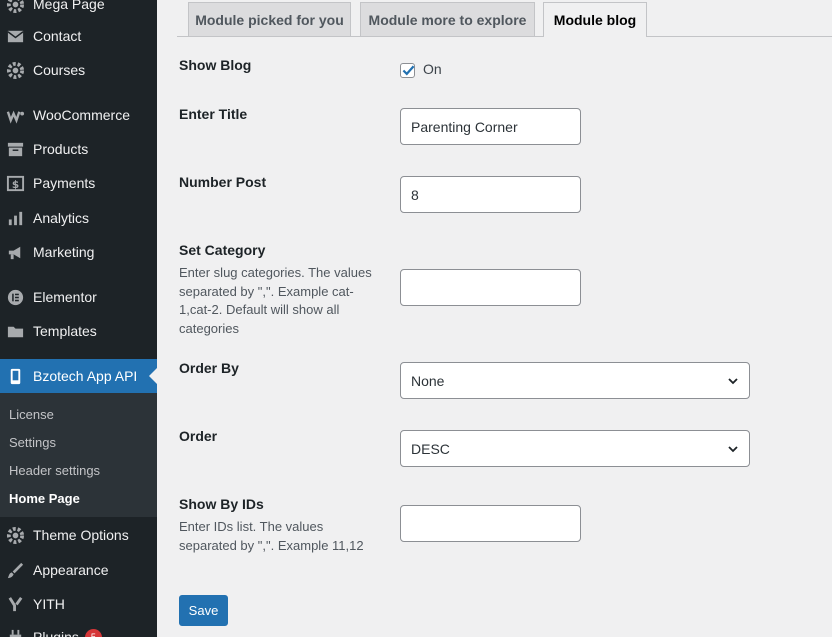 The image size is (832, 637). I want to click on sidebar-item-mega-page: Mega Page, so click(78, 10).